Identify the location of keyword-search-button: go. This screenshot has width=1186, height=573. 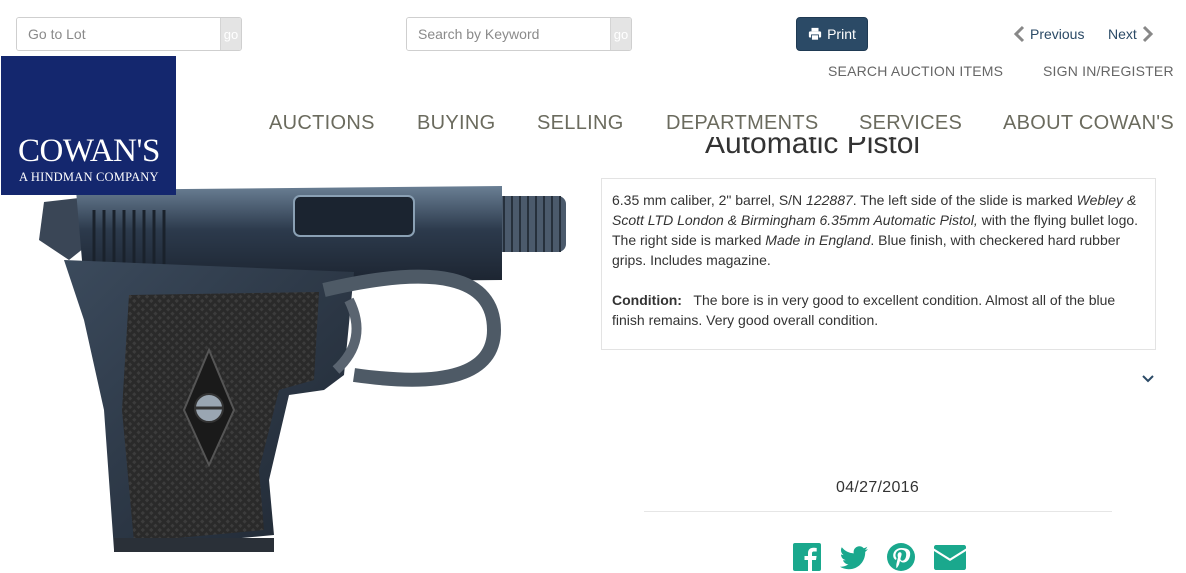
(620, 34).